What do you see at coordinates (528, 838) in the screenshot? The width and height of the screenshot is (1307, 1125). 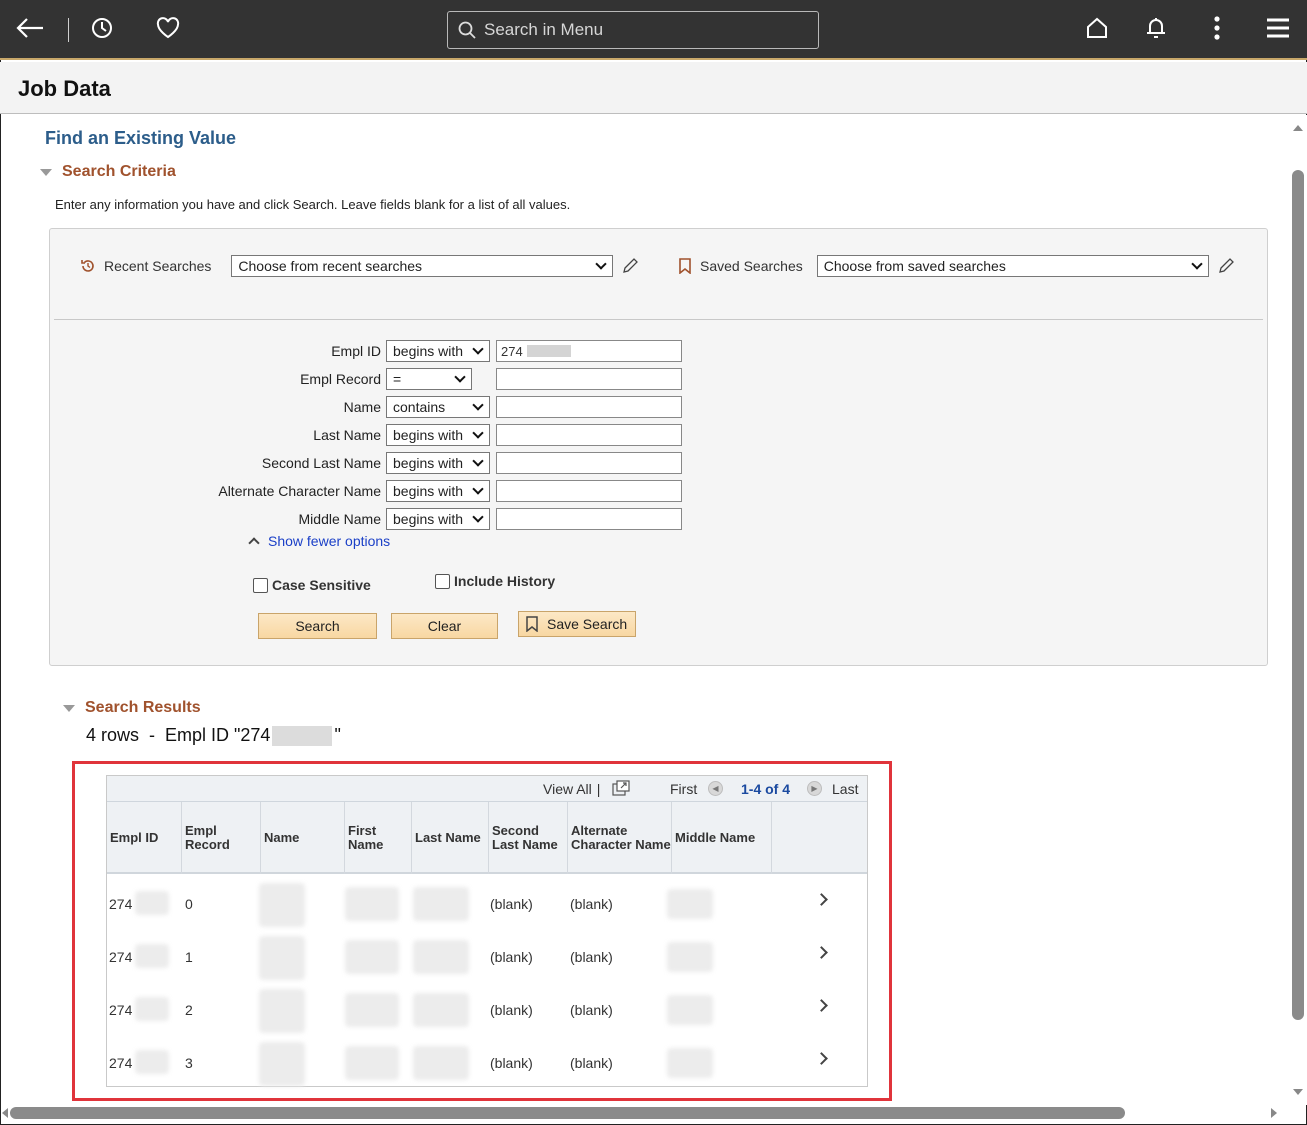 I see `col-second-last-name: Second Last Name` at bounding box center [528, 838].